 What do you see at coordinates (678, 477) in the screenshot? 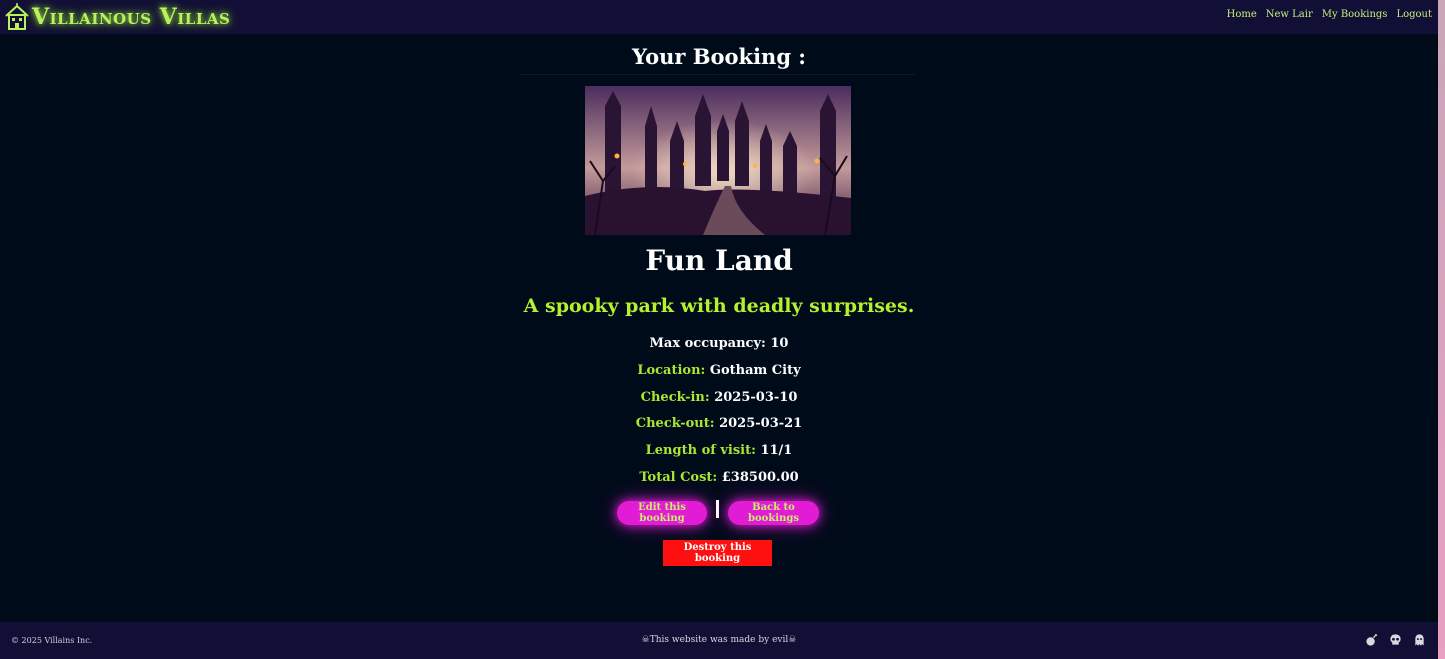
I see `total-label: Total Cost:` at bounding box center [678, 477].